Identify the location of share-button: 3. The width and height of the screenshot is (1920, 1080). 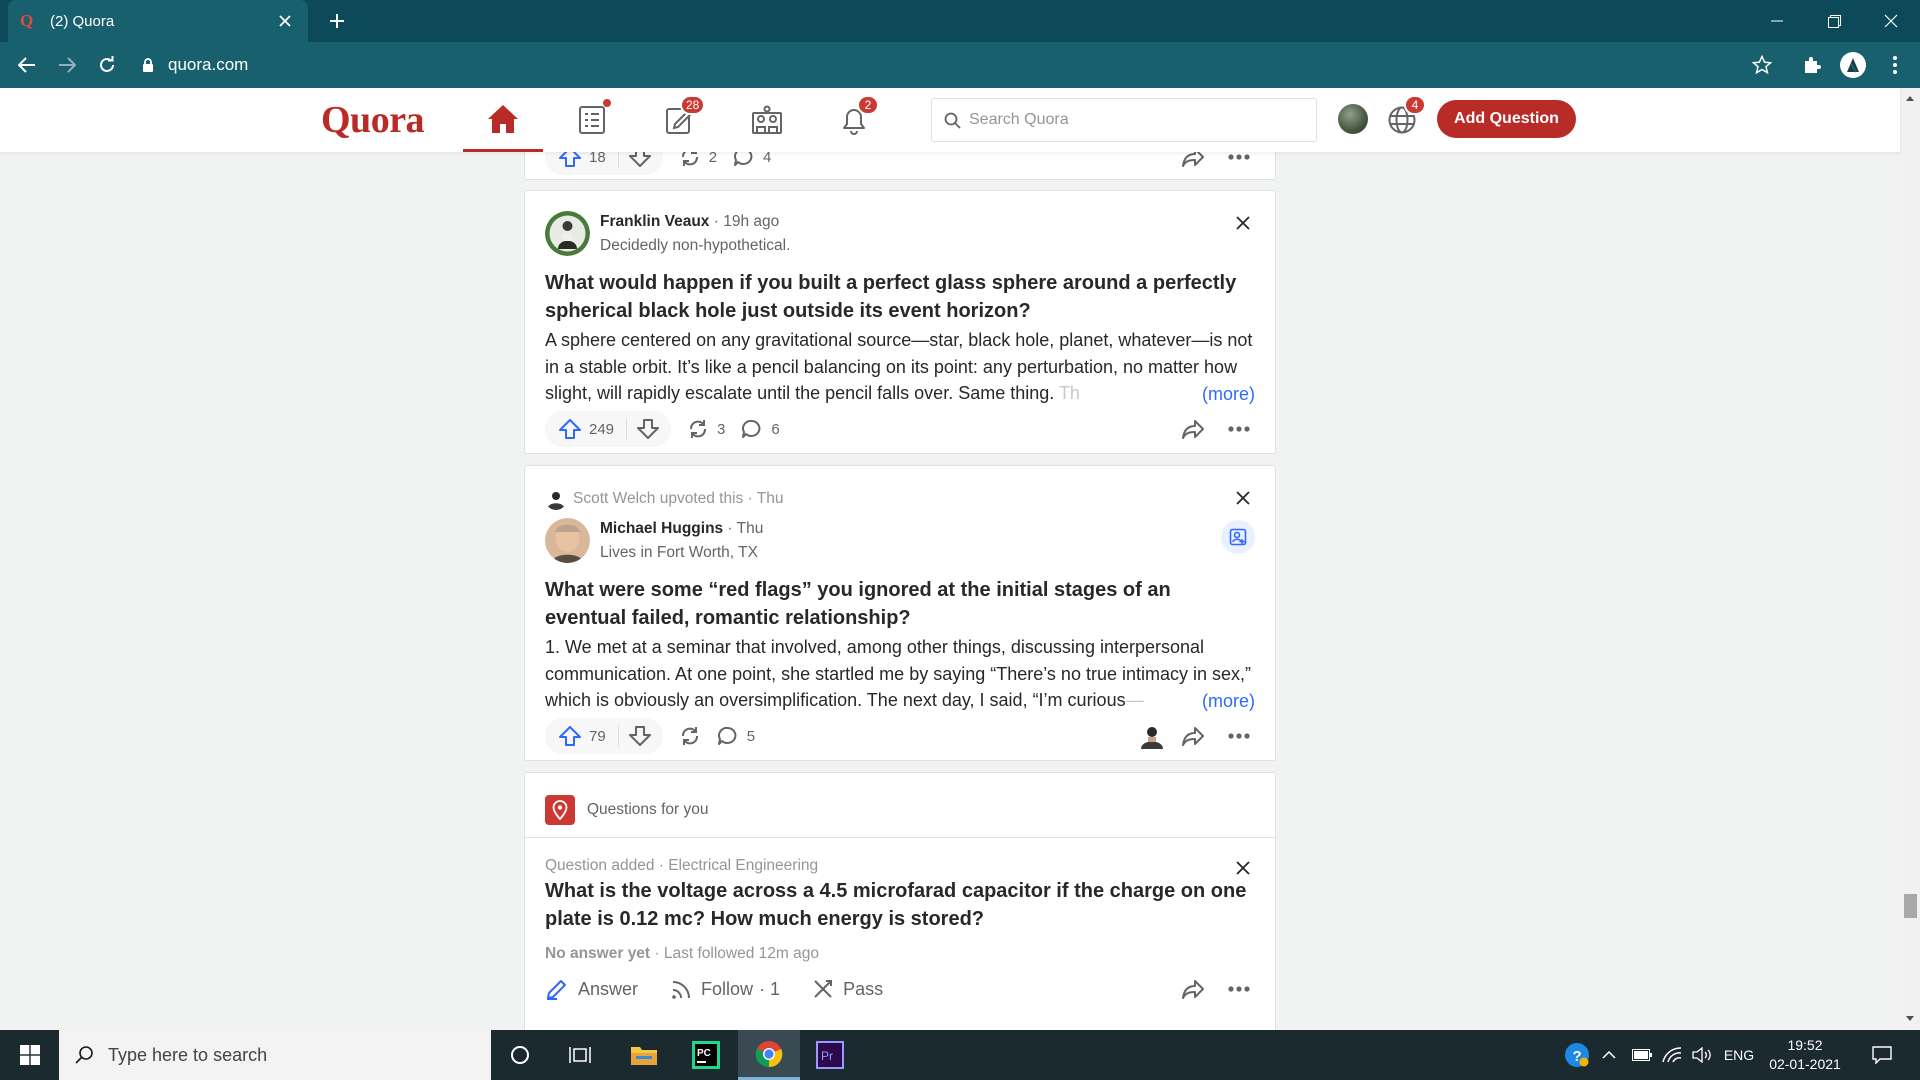
(706, 429).